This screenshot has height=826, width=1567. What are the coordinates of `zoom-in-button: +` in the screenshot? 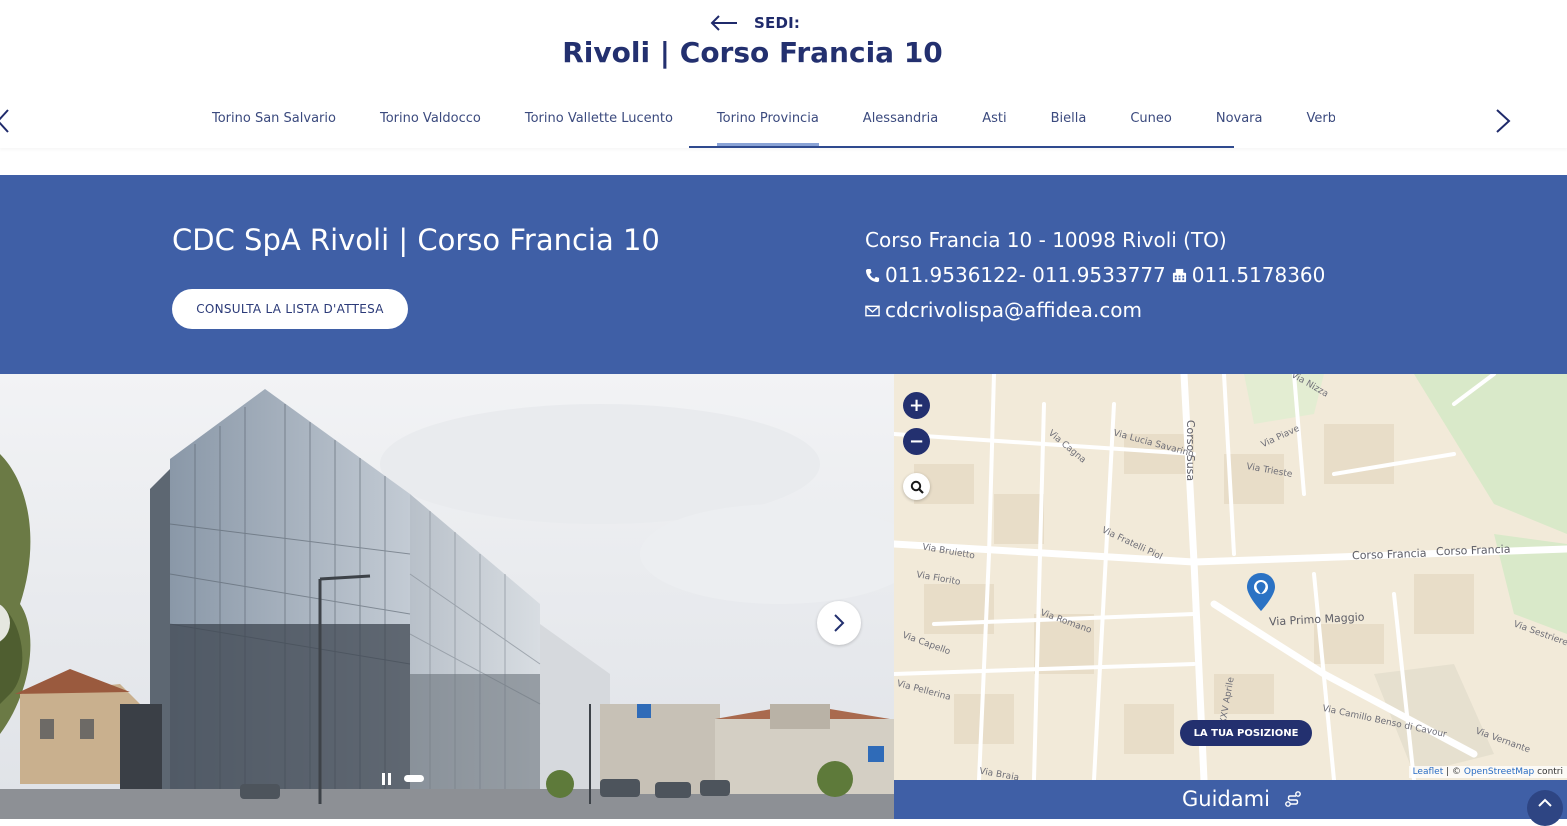 It's located at (916, 405).